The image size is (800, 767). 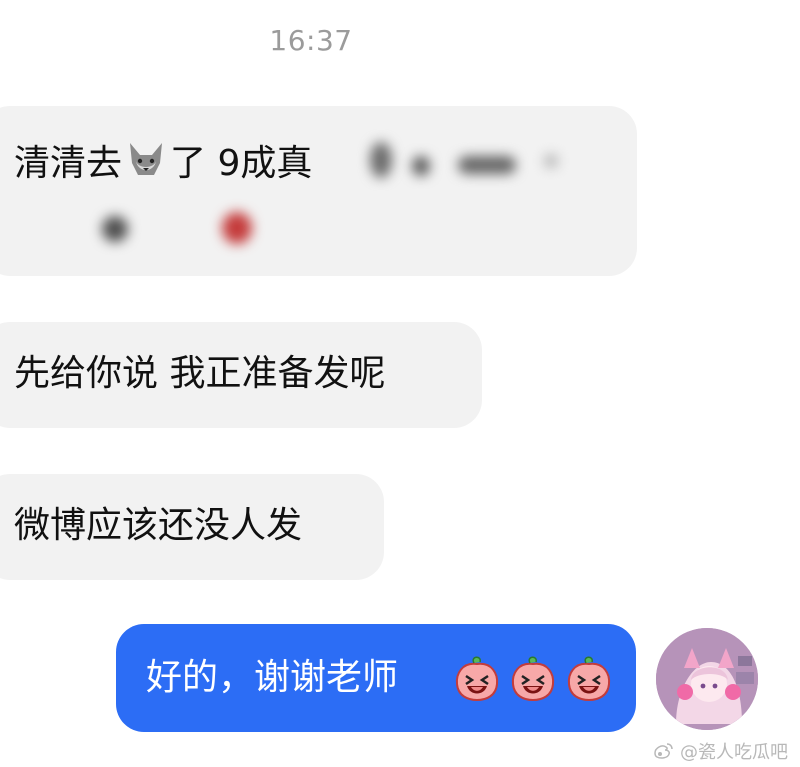 What do you see at coordinates (241, 163) in the screenshot?
I see `message-text-after: 了 9成真` at bounding box center [241, 163].